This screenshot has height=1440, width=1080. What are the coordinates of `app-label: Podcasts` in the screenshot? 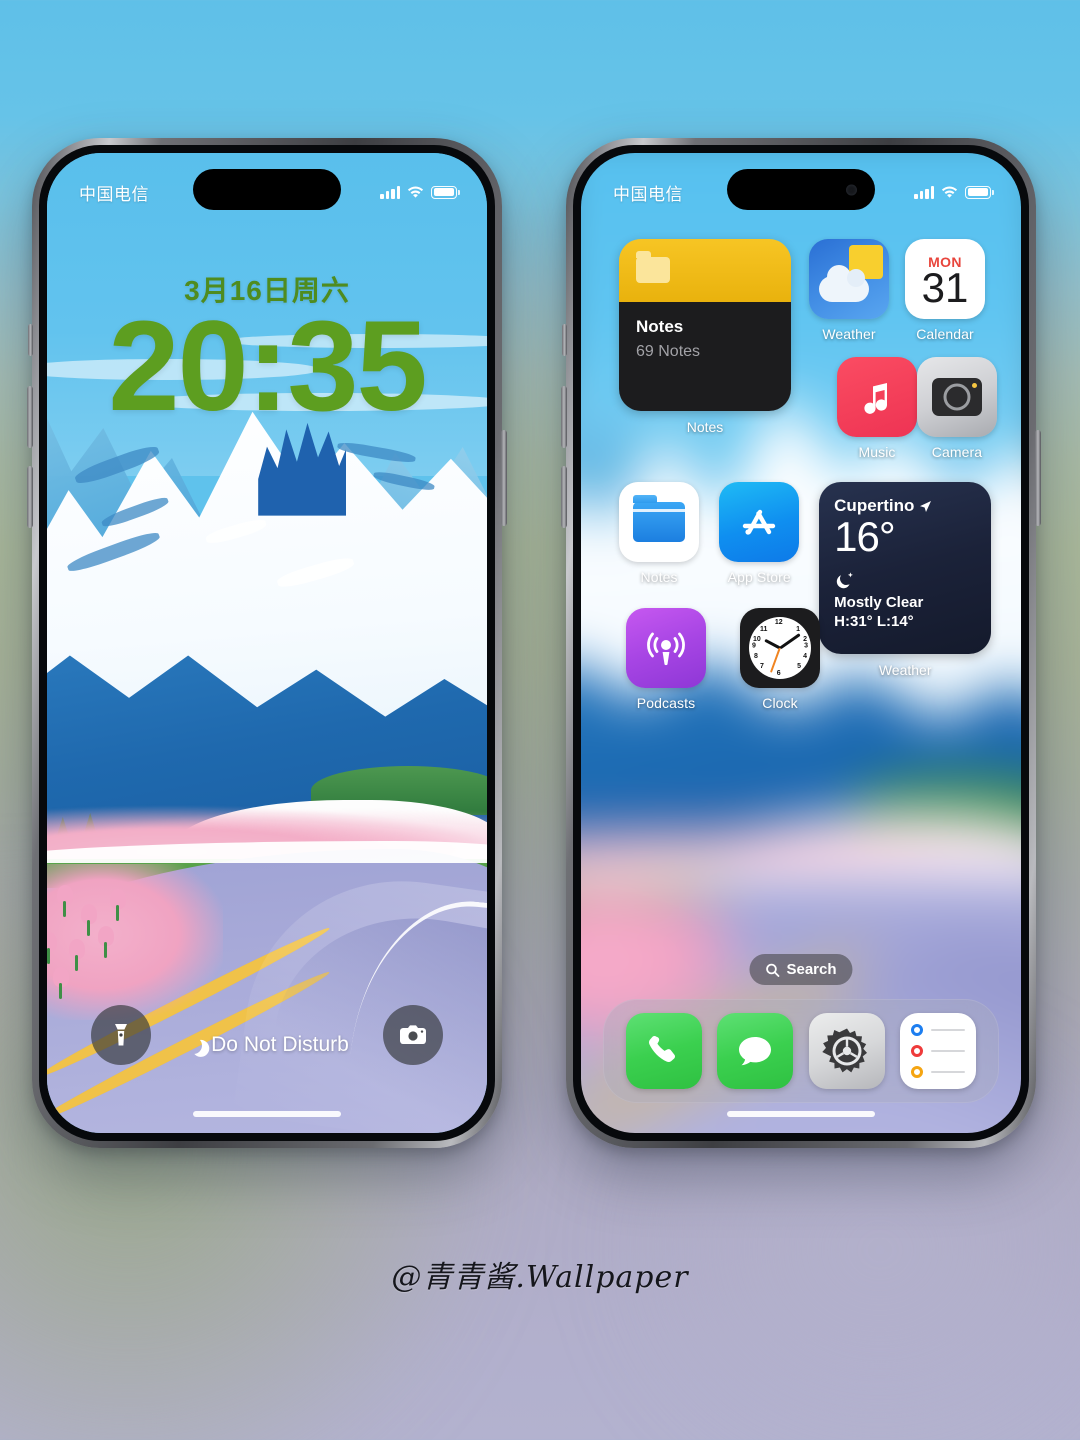 It's located at (666, 703).